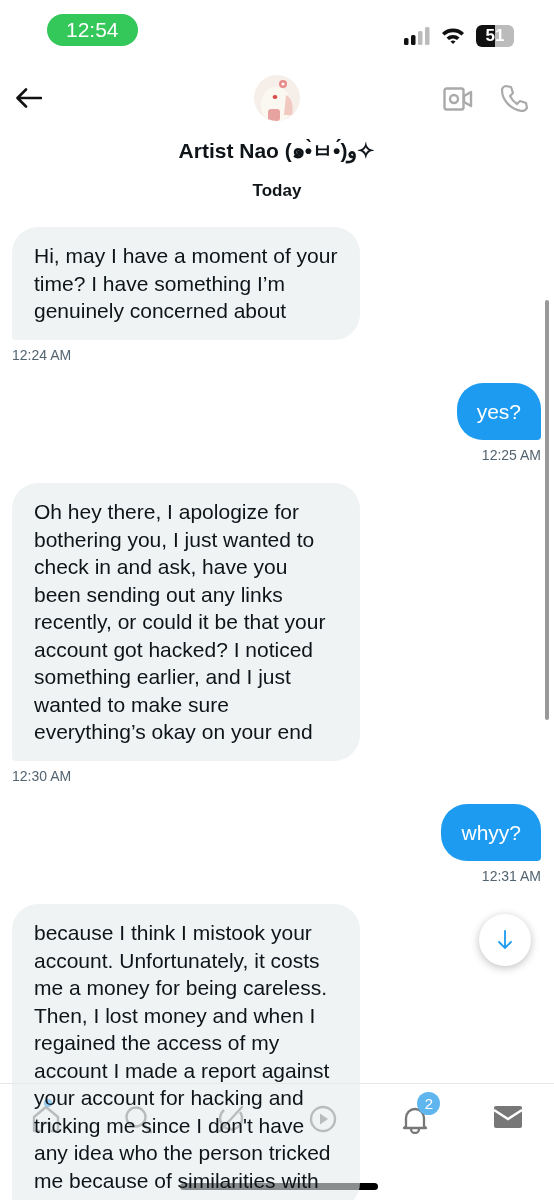  Describe the element at coordinates (429, 1103) in the screenshot. I see `notification-count: 2` at that location.